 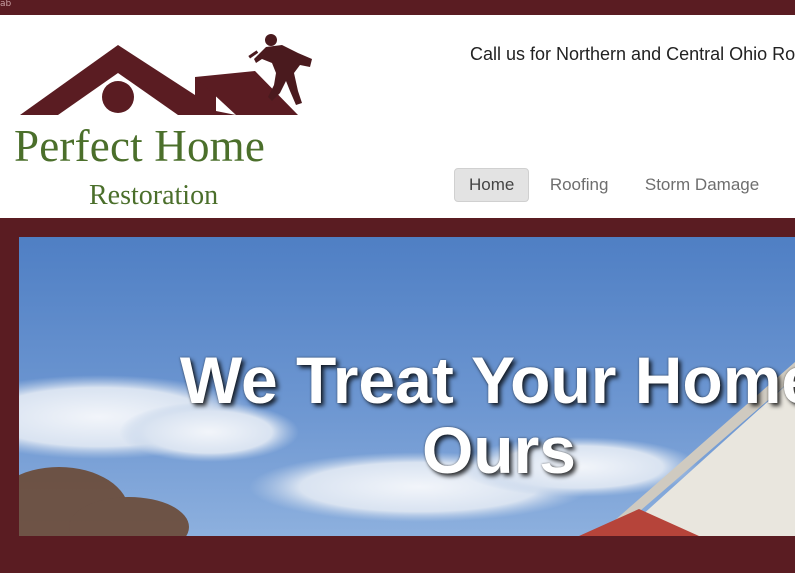 I want to click on roof-worker-logo-icon, so click(x=161, y=75).